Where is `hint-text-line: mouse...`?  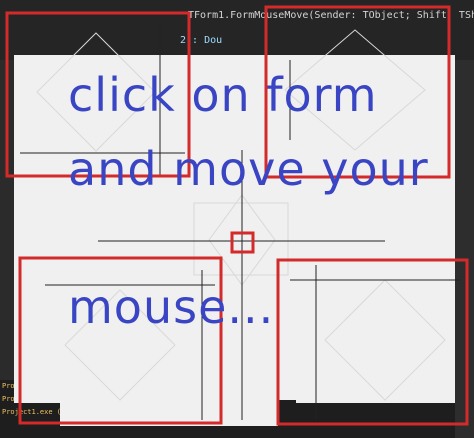 hint-text-line: mouse... is located at coordinates (171, 307).